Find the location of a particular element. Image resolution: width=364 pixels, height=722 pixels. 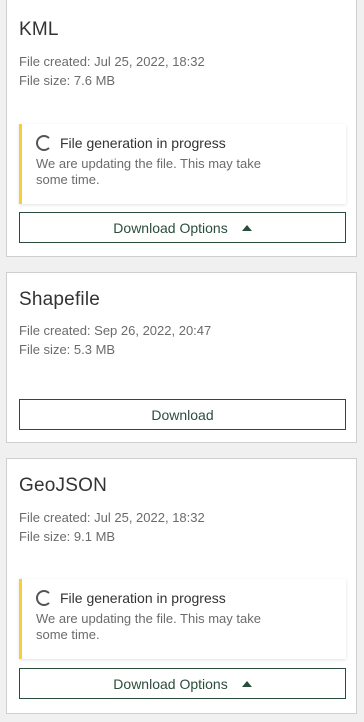

card-title: Shapefile is located at coordinates (60, 299).